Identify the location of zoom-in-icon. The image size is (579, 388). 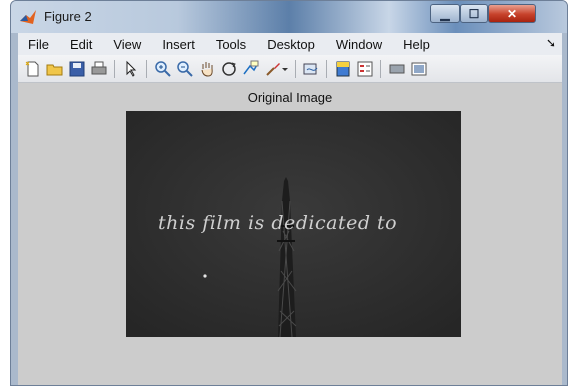
(163, 69).